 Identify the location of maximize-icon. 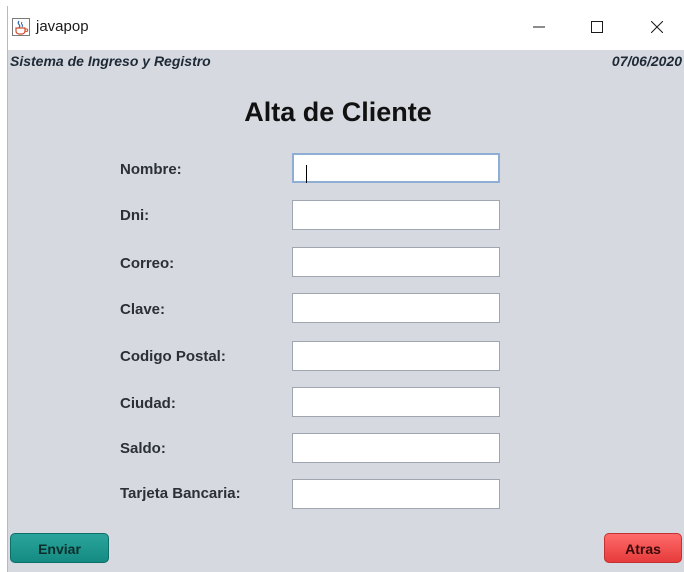
(597, 27).